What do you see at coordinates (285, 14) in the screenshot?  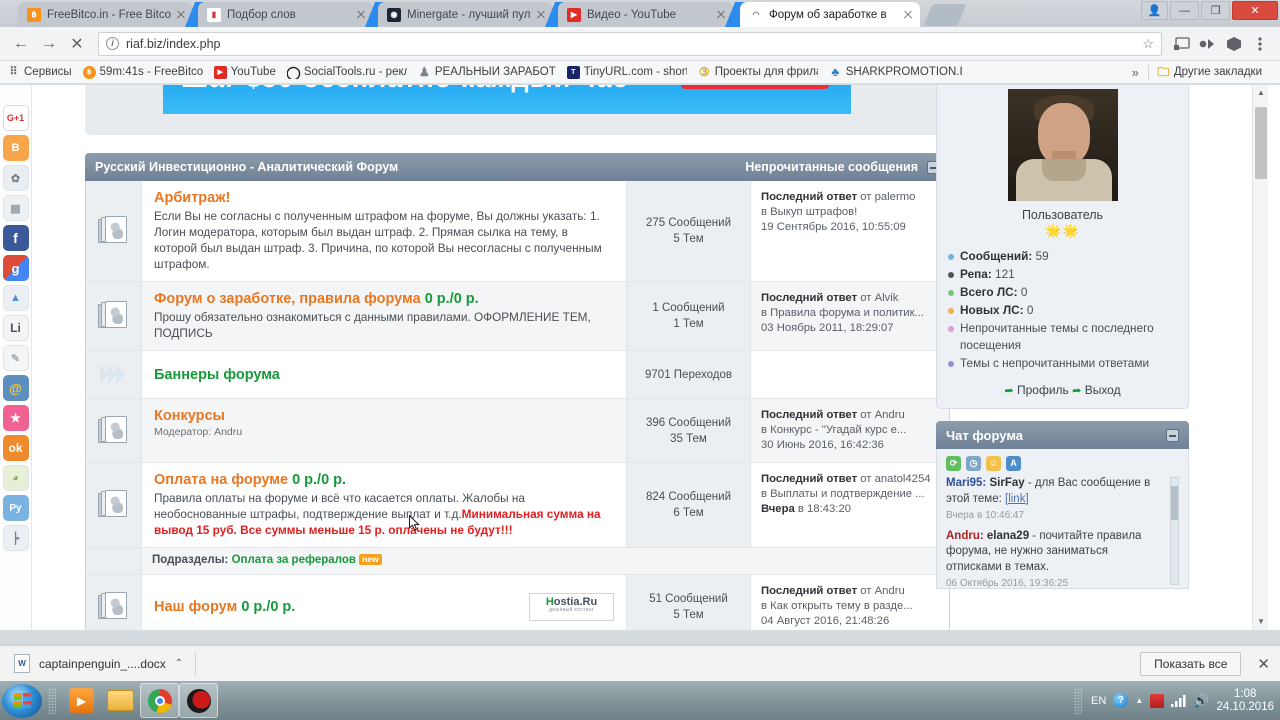 I see `browser-tab-2: ▮ Подбор слов` at bounding box center [285, 14].